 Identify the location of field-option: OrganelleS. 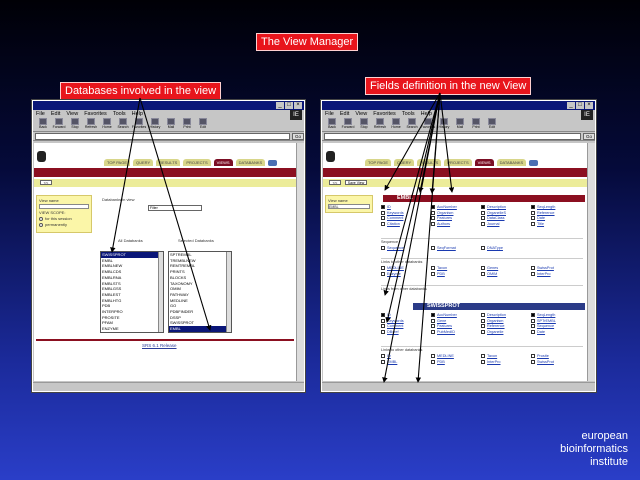
(506, 212).